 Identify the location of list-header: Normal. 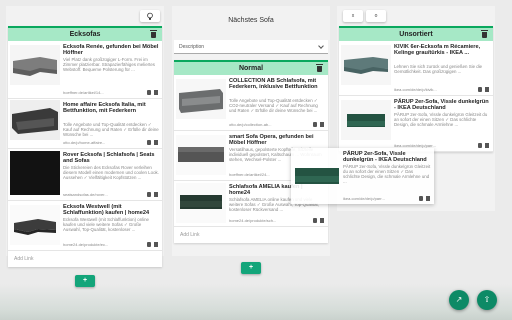
(251, 68).